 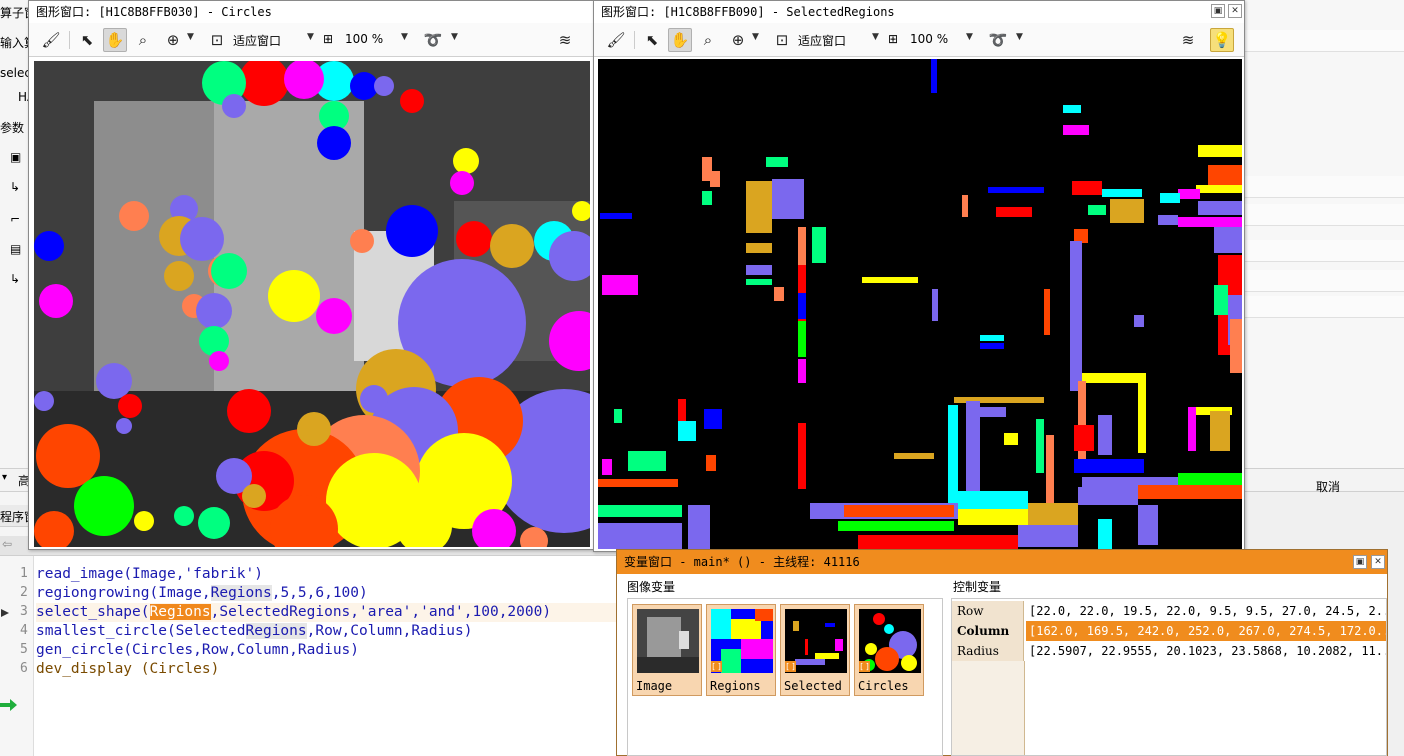 I want to click on region-param-icon: ▤, so click(x=16, y=249).